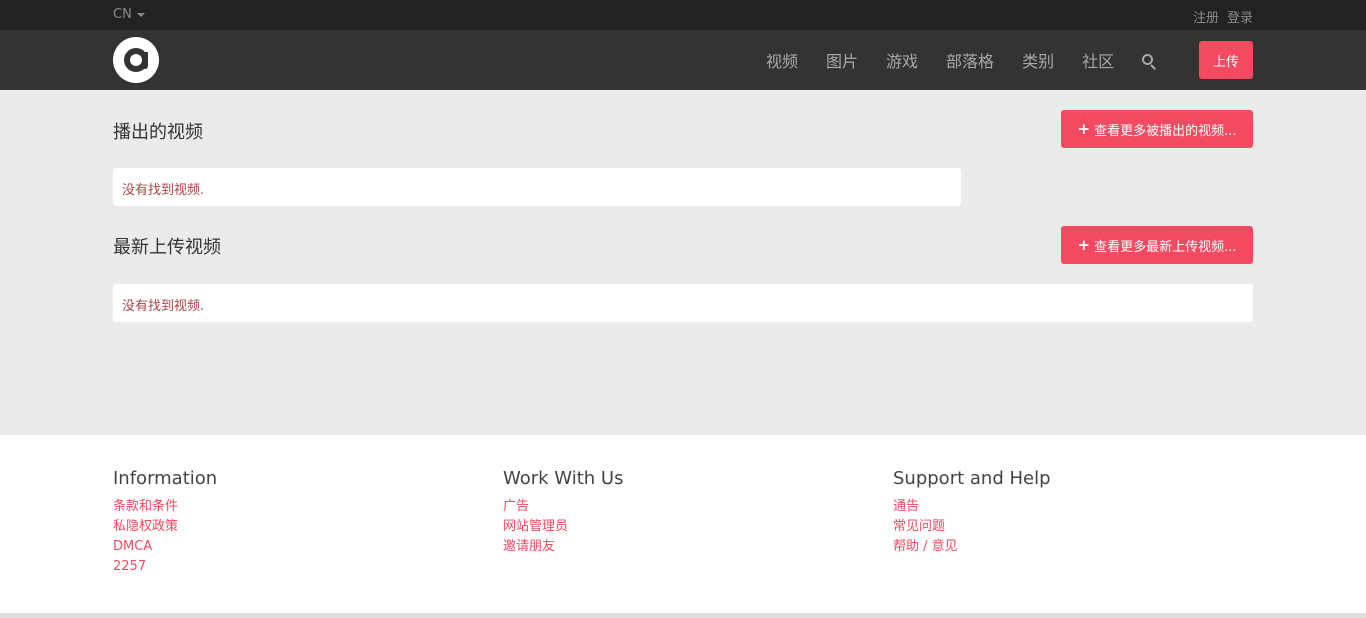 The height and width of the screenshot is (618, 1366). Describe the element at coordinates (563, 527) in the screenshot. I see `footer-link-webmasters: 网站管理员` at that location.